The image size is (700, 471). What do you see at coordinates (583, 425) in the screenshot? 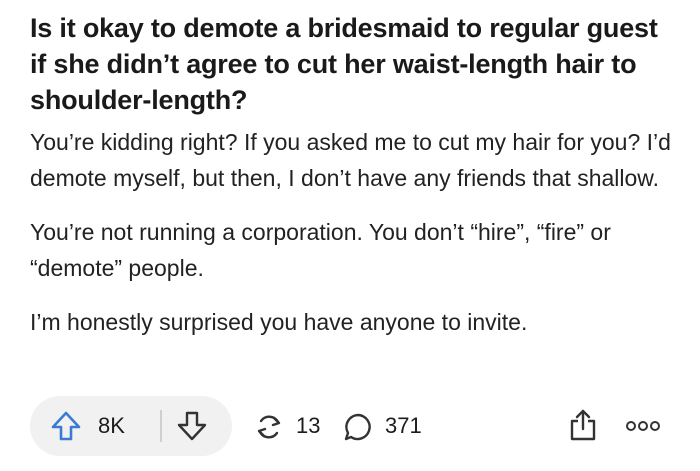
I see `upload-icon` at bounding box center [583, 425].